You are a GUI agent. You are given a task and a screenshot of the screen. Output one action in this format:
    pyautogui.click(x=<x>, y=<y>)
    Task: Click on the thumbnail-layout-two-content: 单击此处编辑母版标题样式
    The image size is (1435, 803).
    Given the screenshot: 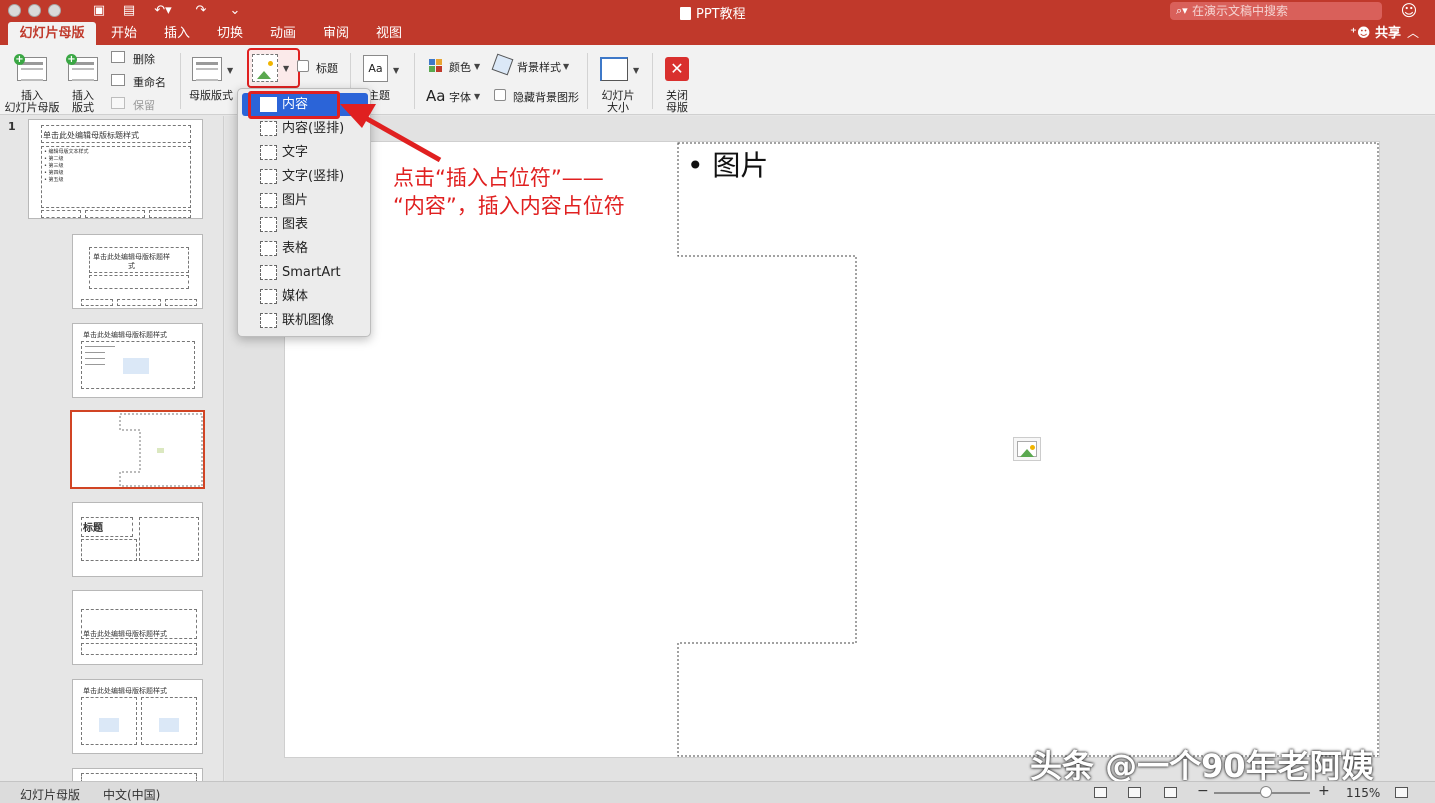 What is the action you would take?
    pyautogui.click(x=137, y=716)
    